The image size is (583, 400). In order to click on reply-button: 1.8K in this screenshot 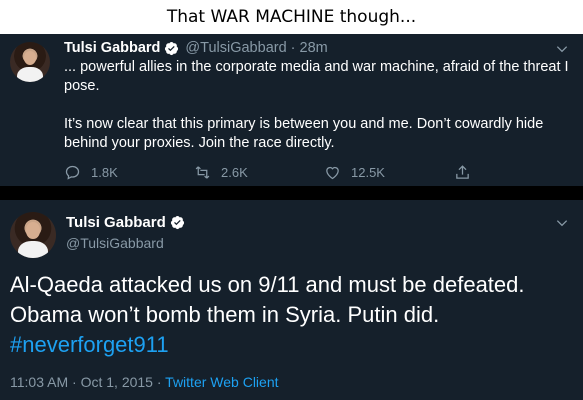, I will do `click(129, 172)`.